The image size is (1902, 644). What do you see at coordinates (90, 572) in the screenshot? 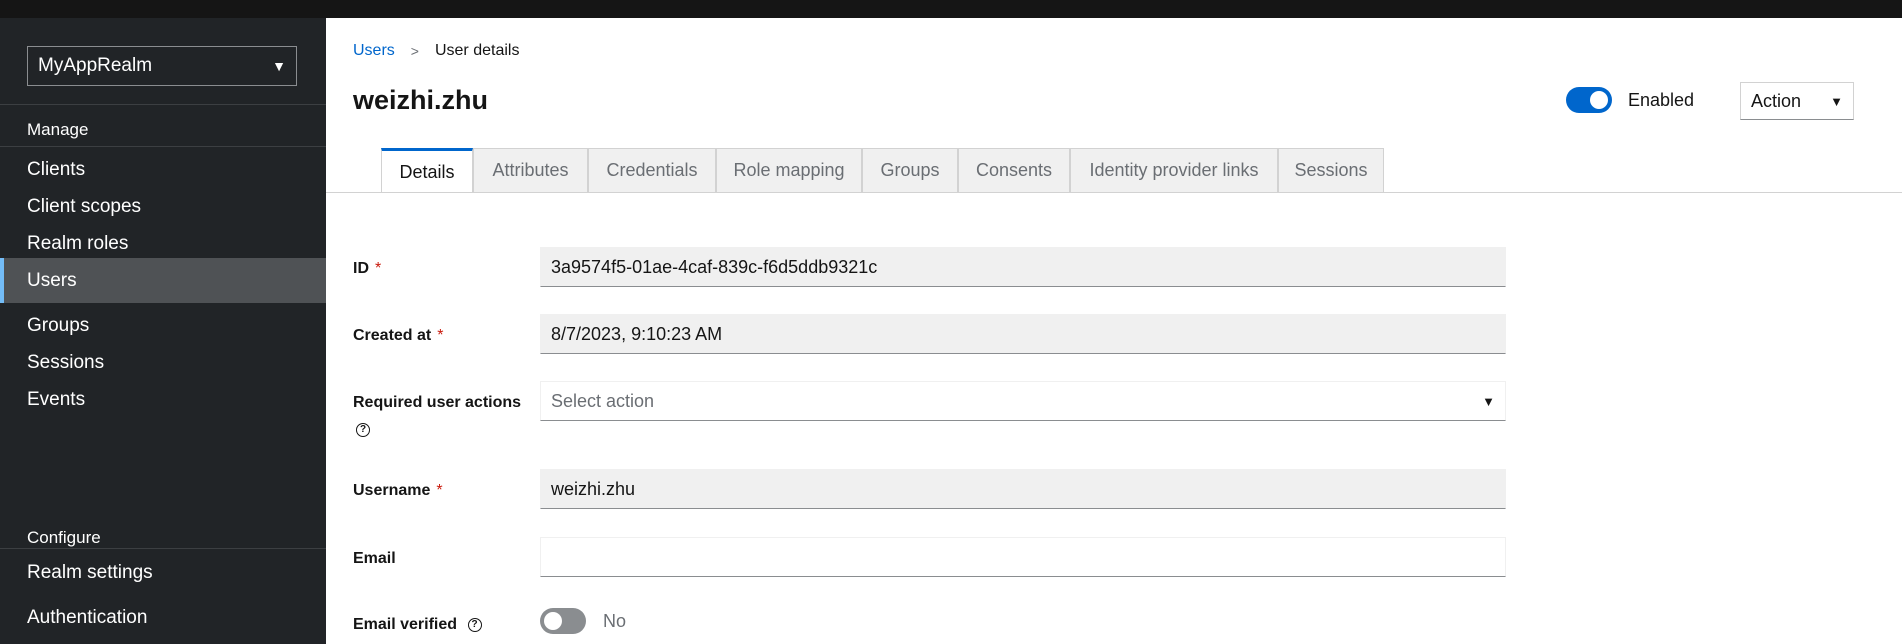
I see `sidebar-item-label: Realm settings` at bounding box center [90, 572].